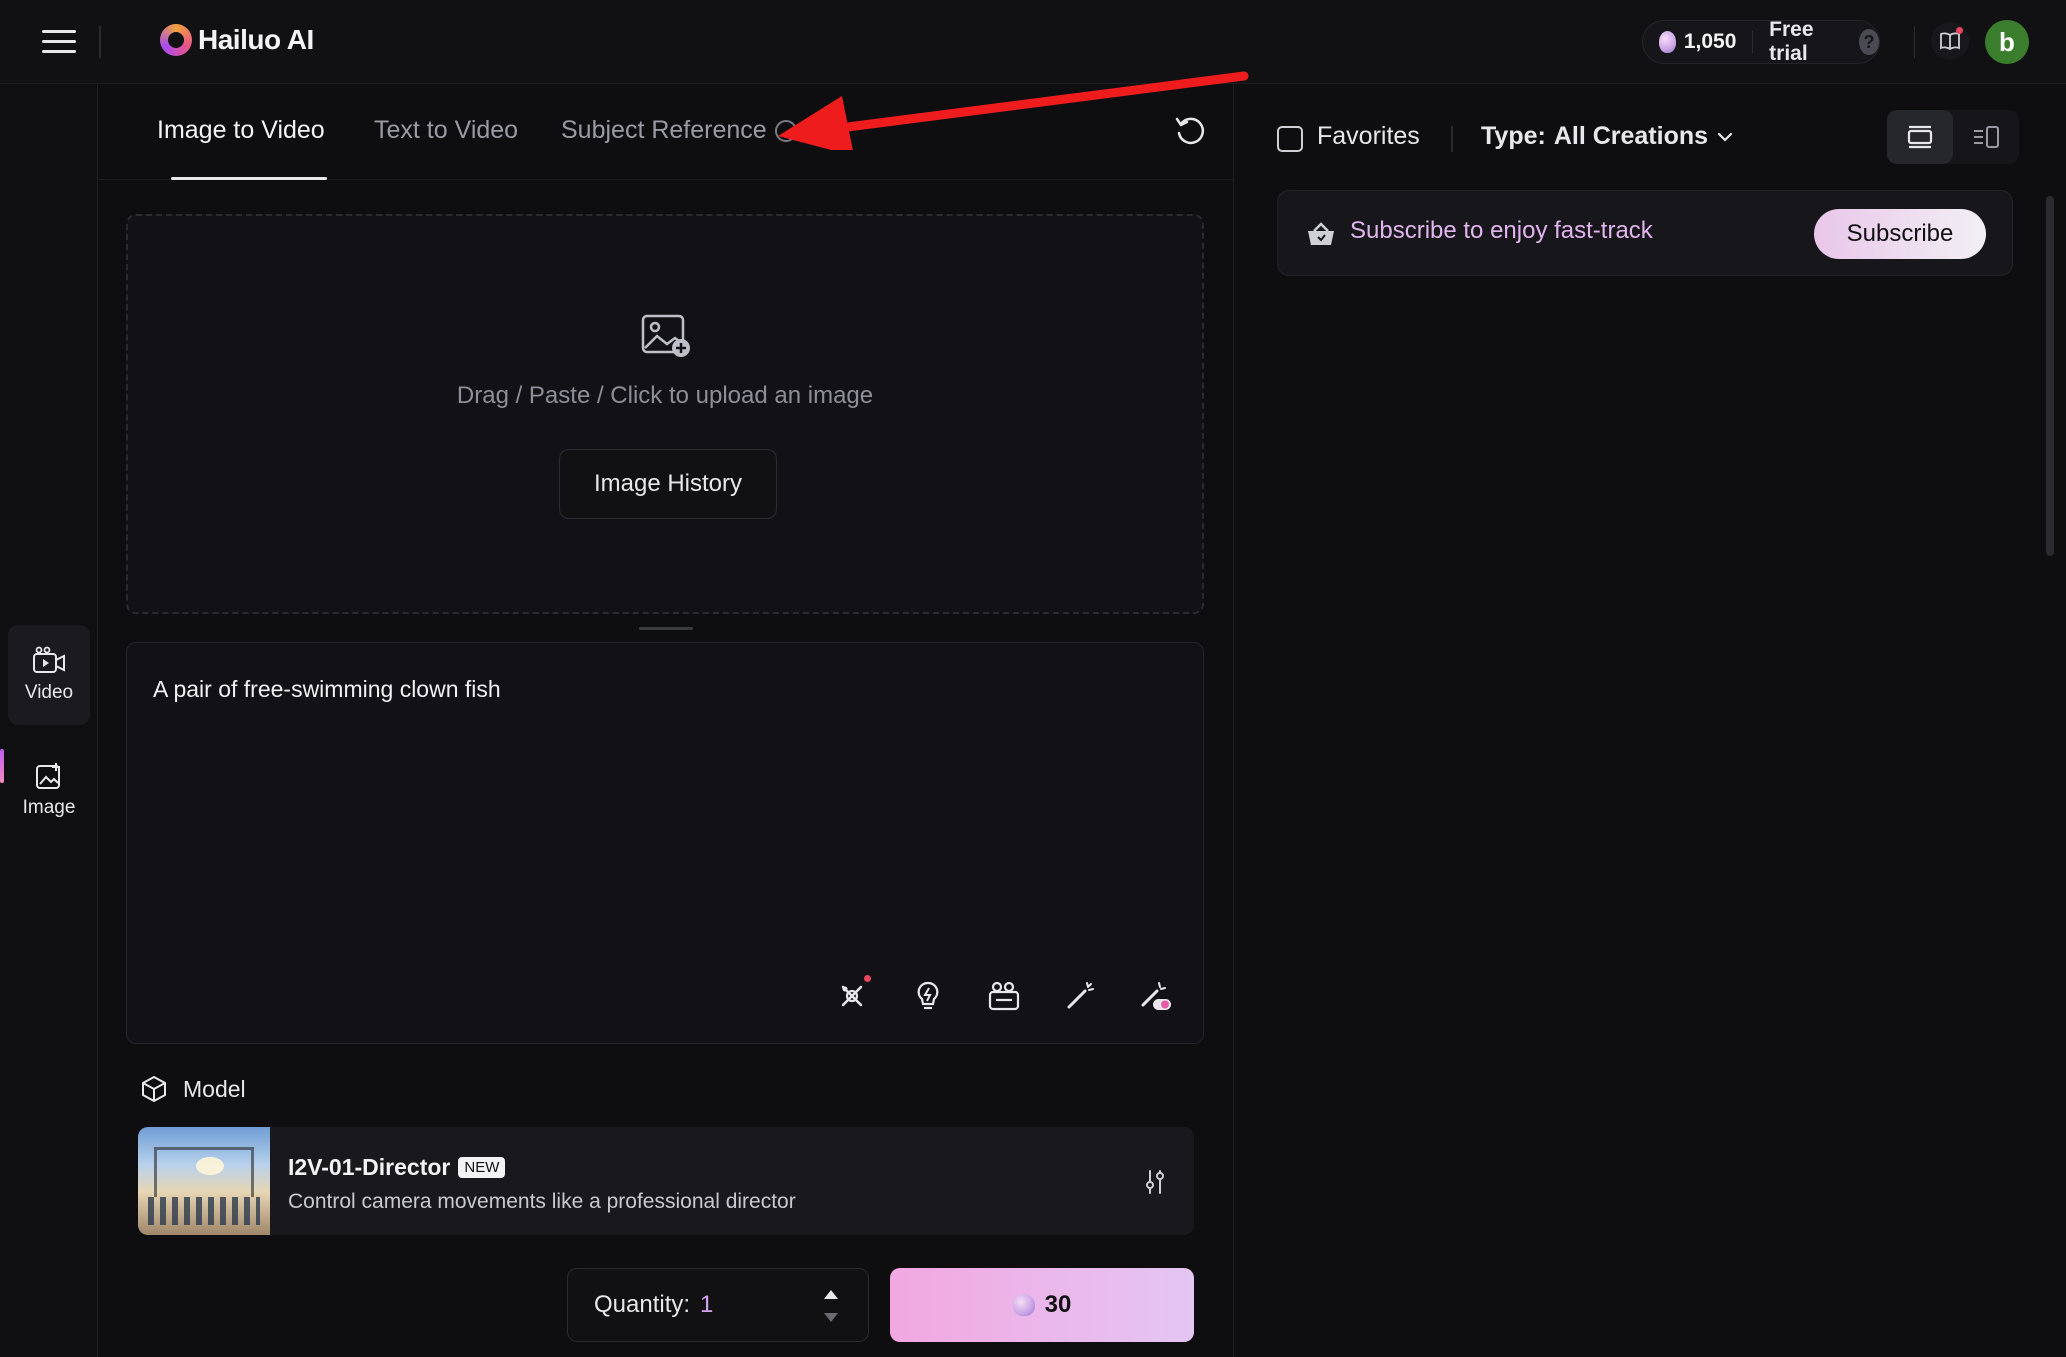  I want to click on credits-value: 1,050, so click(1710, 41).